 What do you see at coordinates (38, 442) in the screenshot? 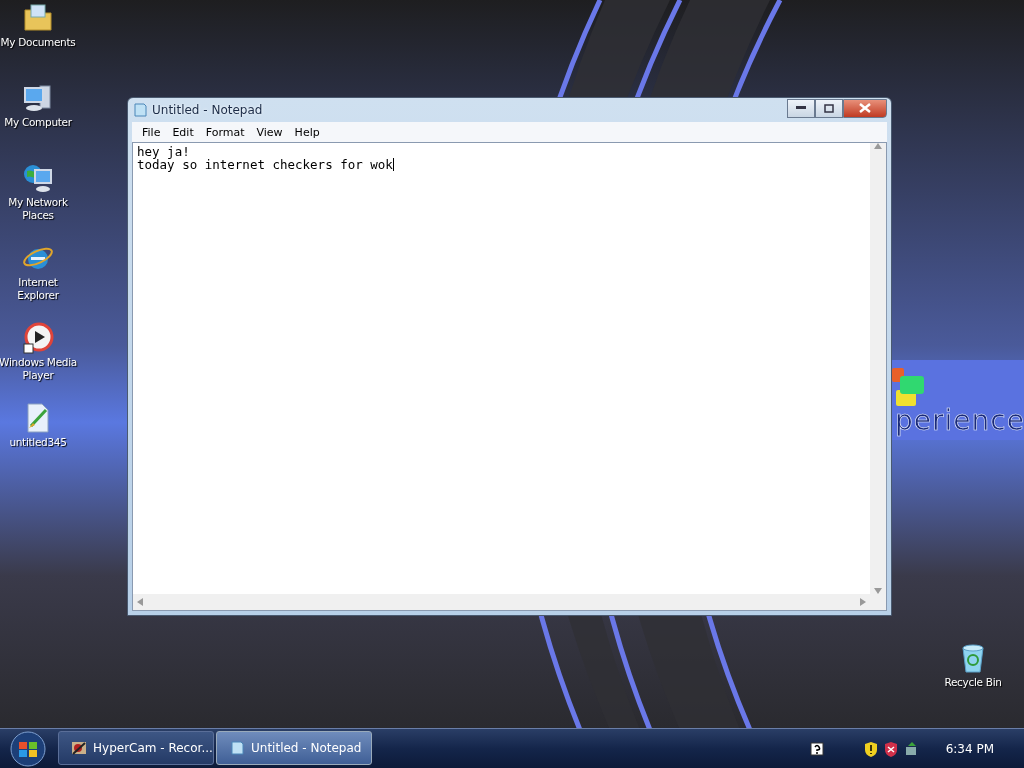
I see `desktop-icon-label: untitled345` at bounding box center [38, 442].